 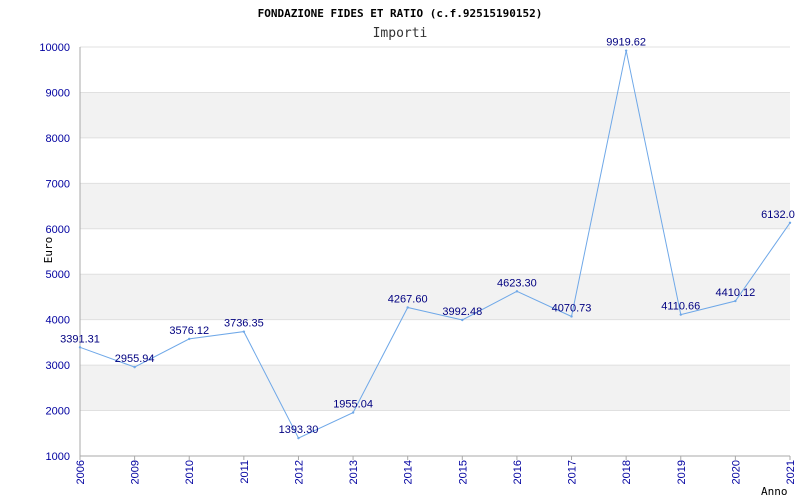 What do you see at coordinates (517, 291) in the screenshot?
I see `data-point-2016` at bounding box center [517, 291].